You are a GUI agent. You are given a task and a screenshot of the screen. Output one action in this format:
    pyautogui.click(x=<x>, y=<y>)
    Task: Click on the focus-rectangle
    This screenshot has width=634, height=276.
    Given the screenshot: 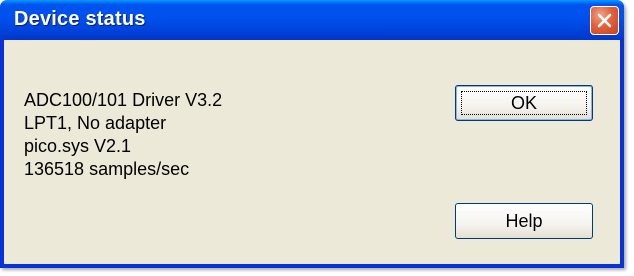 What is the action you would take?
    pyautogui.click(x=524, y=103)
    